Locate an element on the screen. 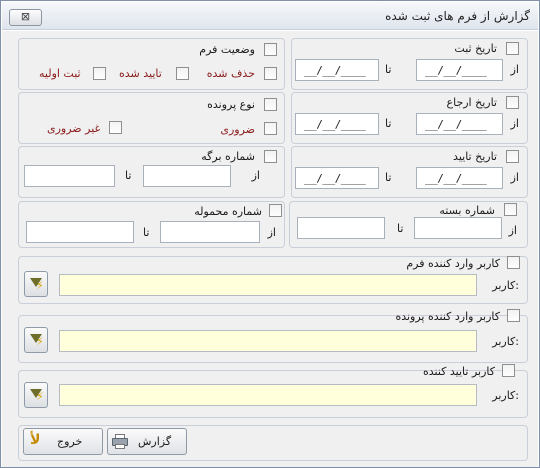 This screenshot has height=468, width=540. registration-date-group: تاریخ ثبت از __/__/____ تا __/__/____ is located at coordinates (409, 64).